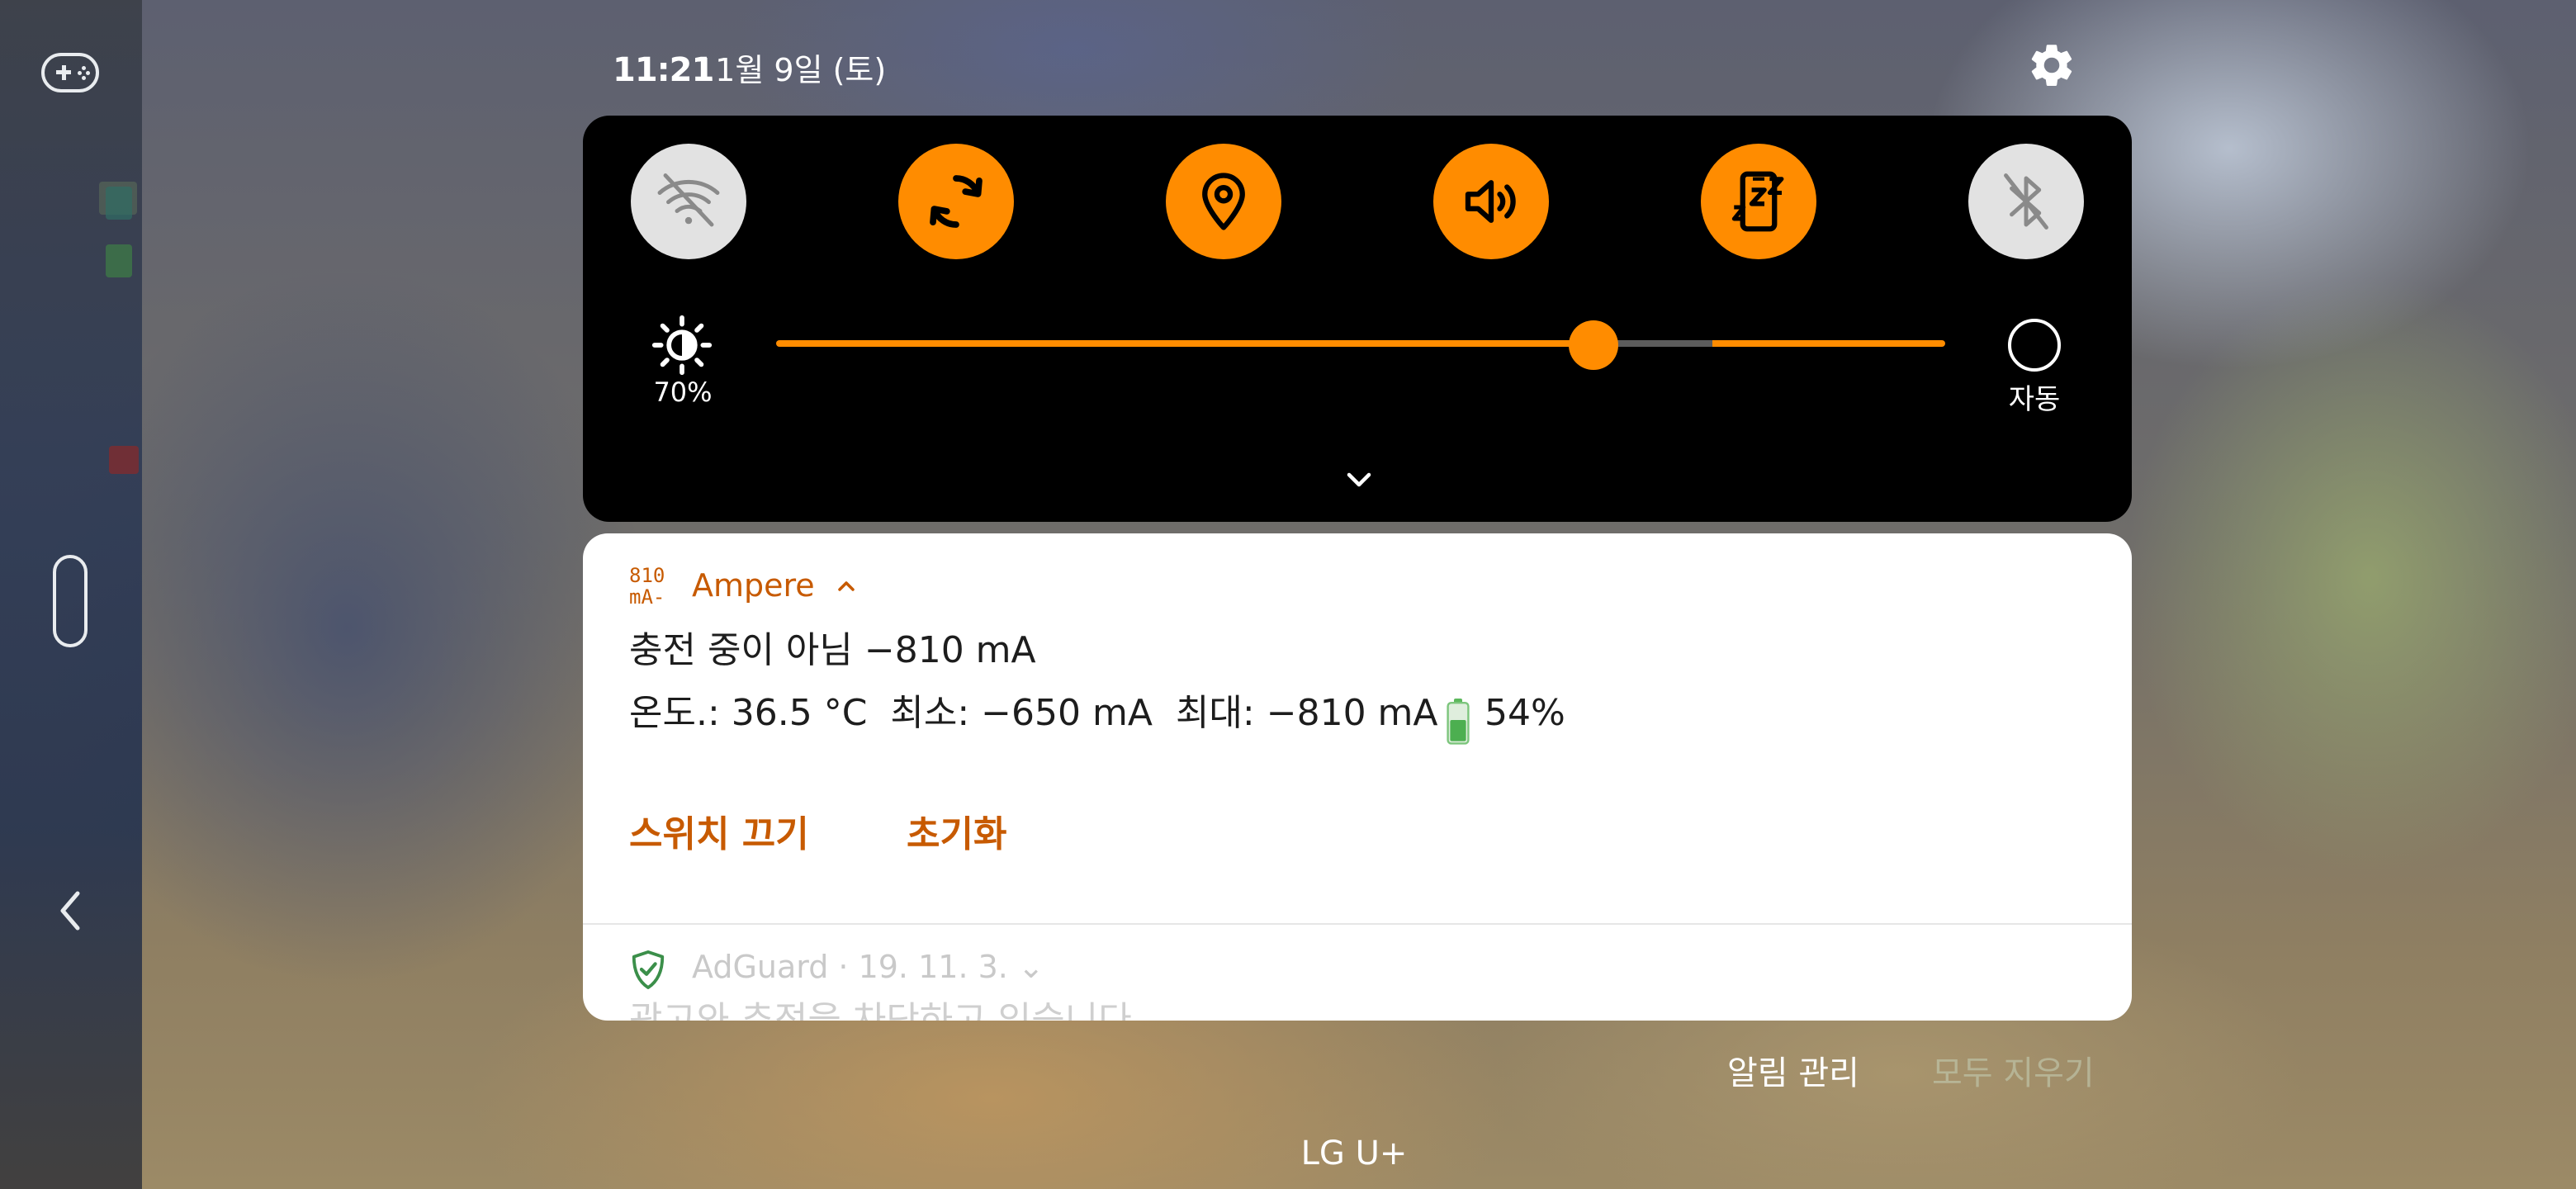  Describe the element at coordinates (648, 969) in the screenshot. I see `shield-check-icon` at that location.